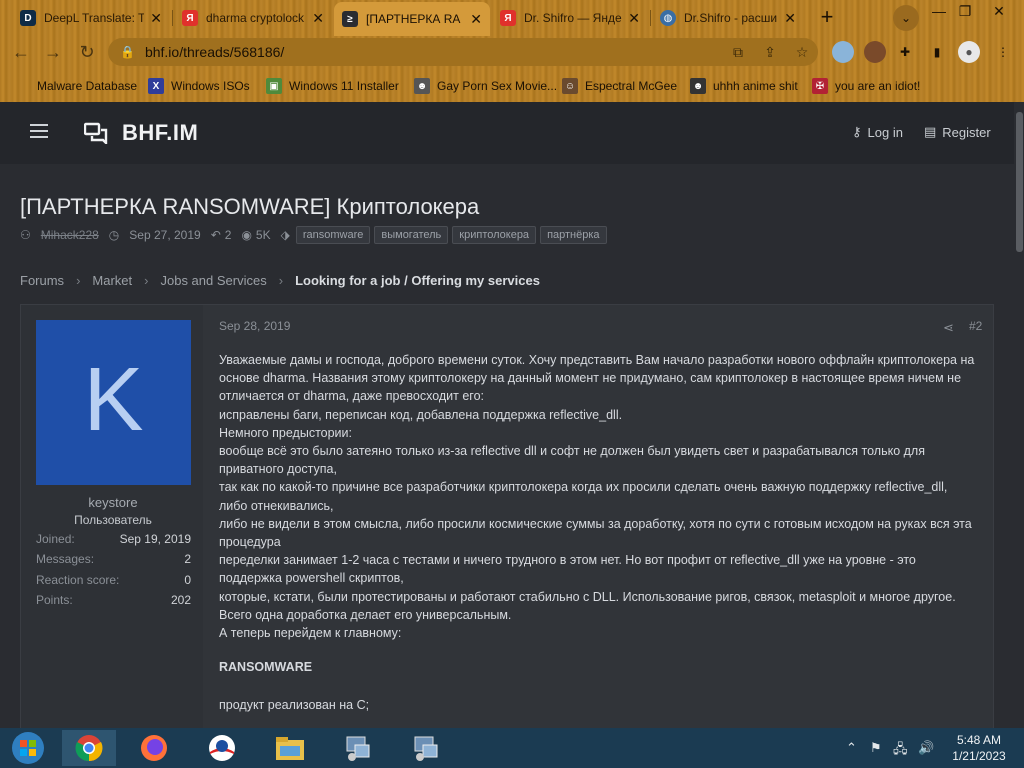 The width and height of the screenshot is (1024, 768). Describe the element at coordinates (802, 52) in the screenshot. I see `bookmark-star-icon: ☆` at that location.